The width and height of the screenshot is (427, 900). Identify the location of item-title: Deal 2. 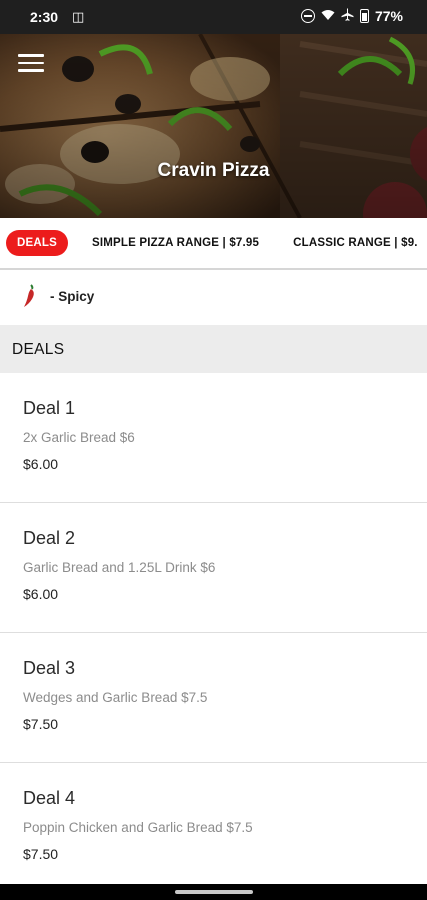
(49, 538).